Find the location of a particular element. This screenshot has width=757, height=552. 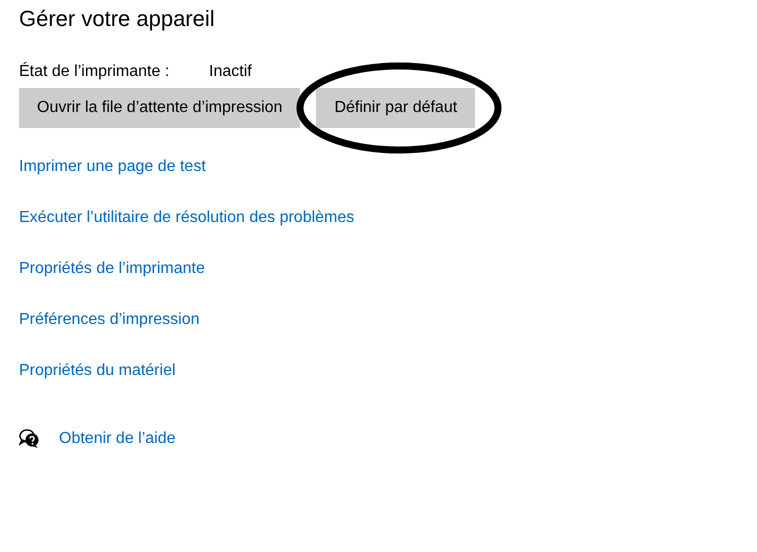

help-link: Obtenir de l’aide is located at coordinates (117, 439).